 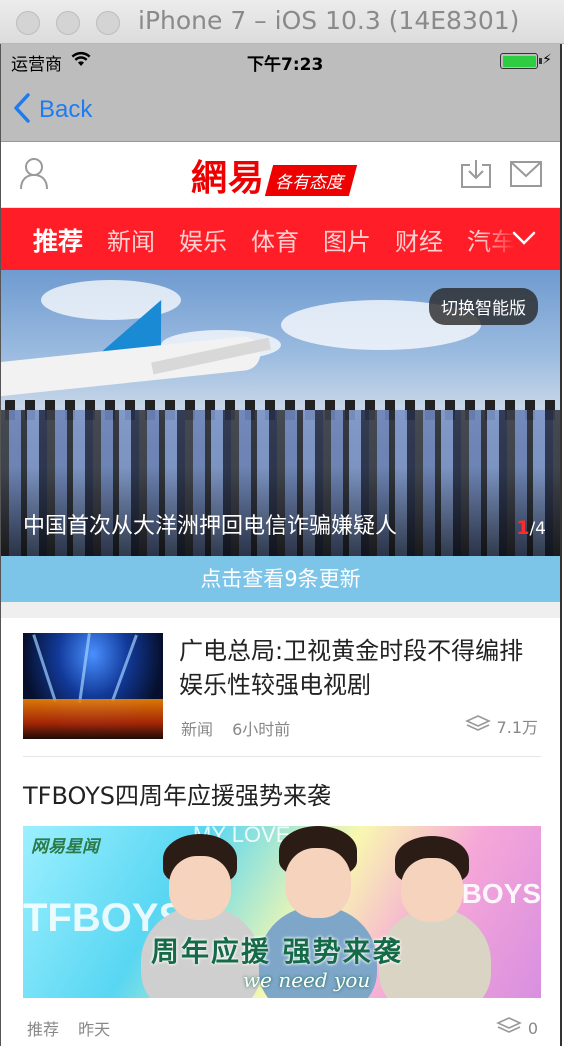 I want to click on minimize-window-button, so click(x=68, y=23).